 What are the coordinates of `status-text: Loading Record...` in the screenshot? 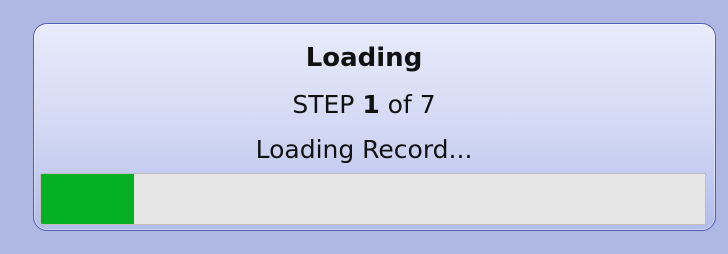 It's located at (364, 149).